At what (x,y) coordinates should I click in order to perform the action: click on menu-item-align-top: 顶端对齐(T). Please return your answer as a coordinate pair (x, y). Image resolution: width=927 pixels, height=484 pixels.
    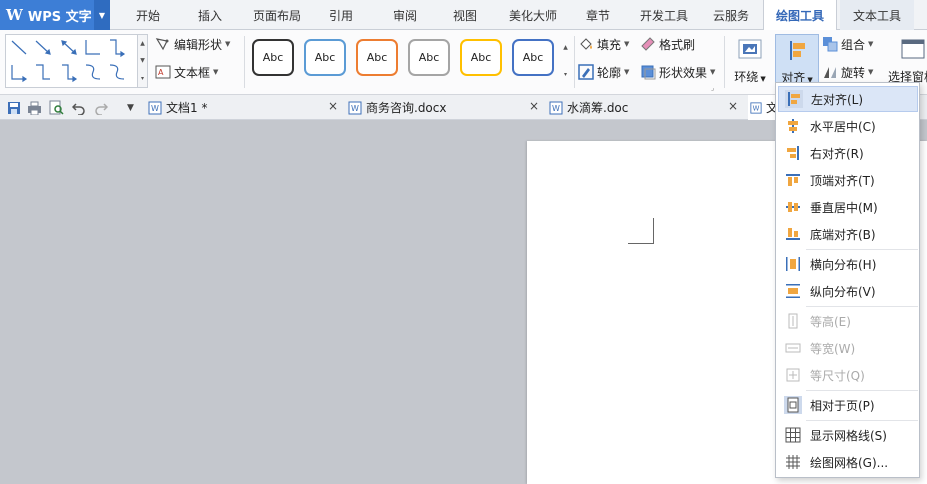
    Looking at the image, I should click on (848, 180).